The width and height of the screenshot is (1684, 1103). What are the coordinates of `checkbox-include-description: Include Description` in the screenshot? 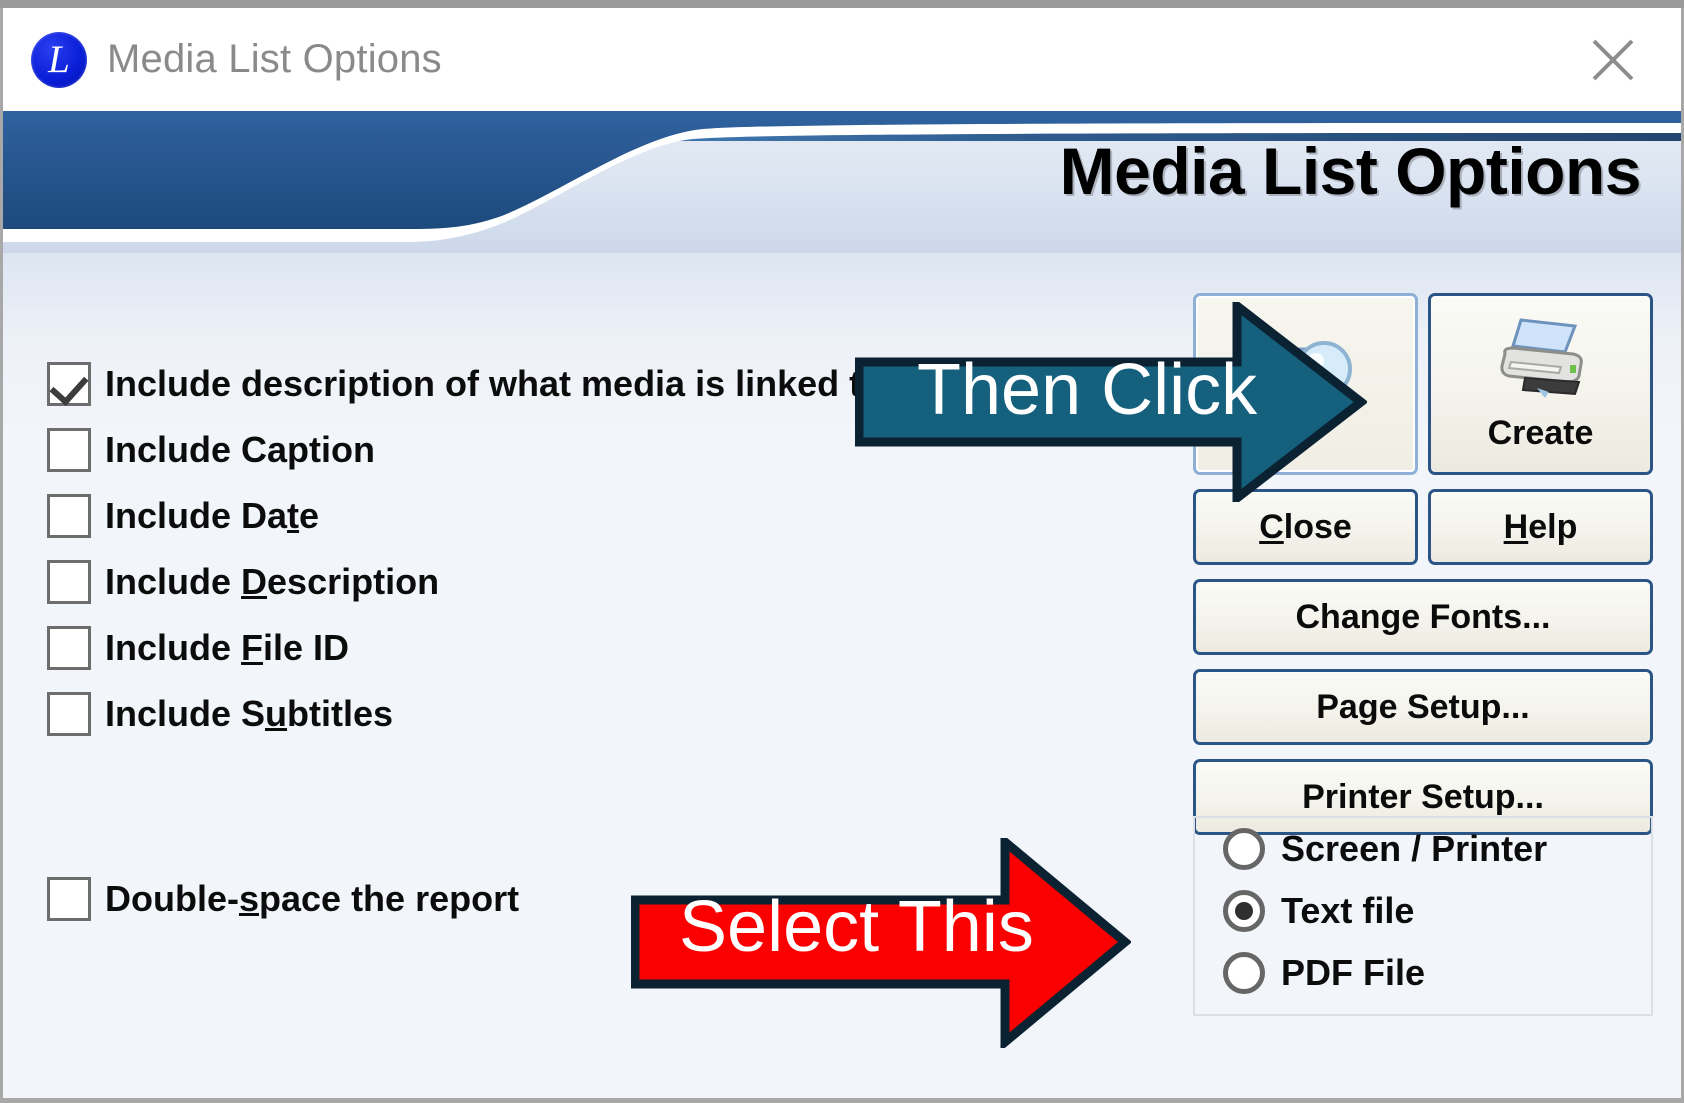 It's located at (465, 582).